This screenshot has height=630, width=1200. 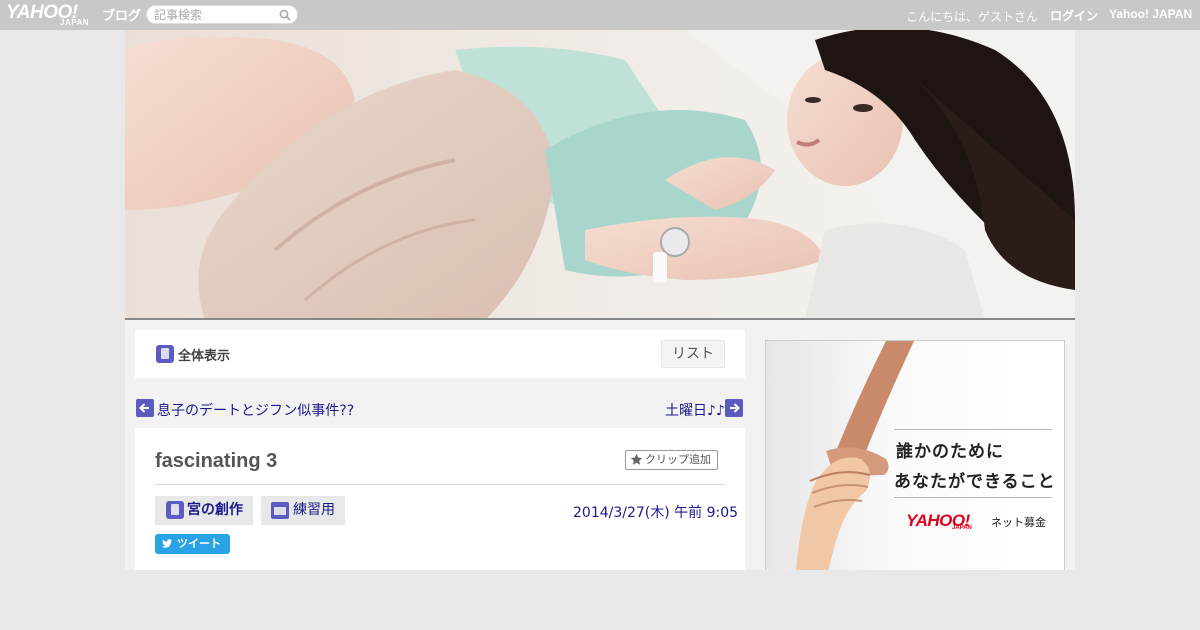 I want to click on divider, so click(x=440, y=484).